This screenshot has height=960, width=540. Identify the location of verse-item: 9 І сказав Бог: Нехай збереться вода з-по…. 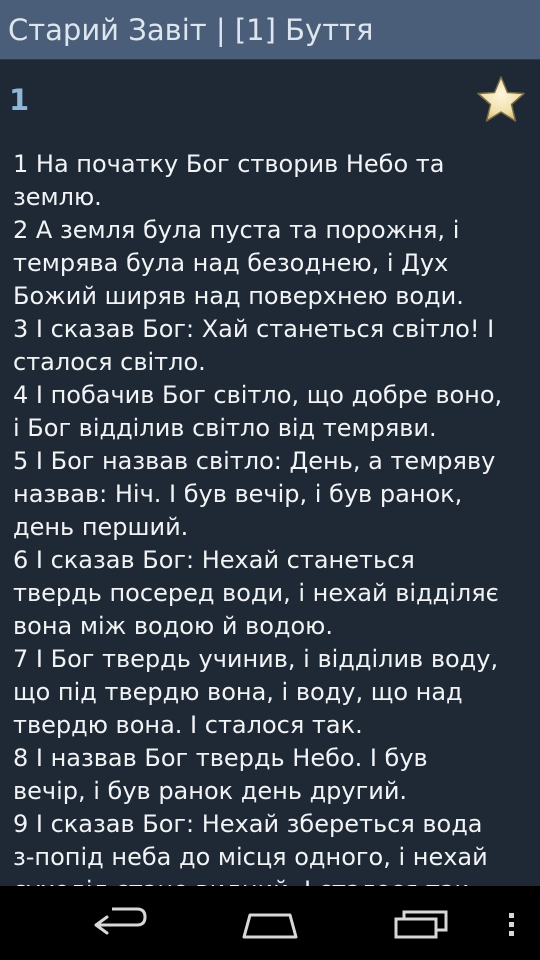
(270, 847).